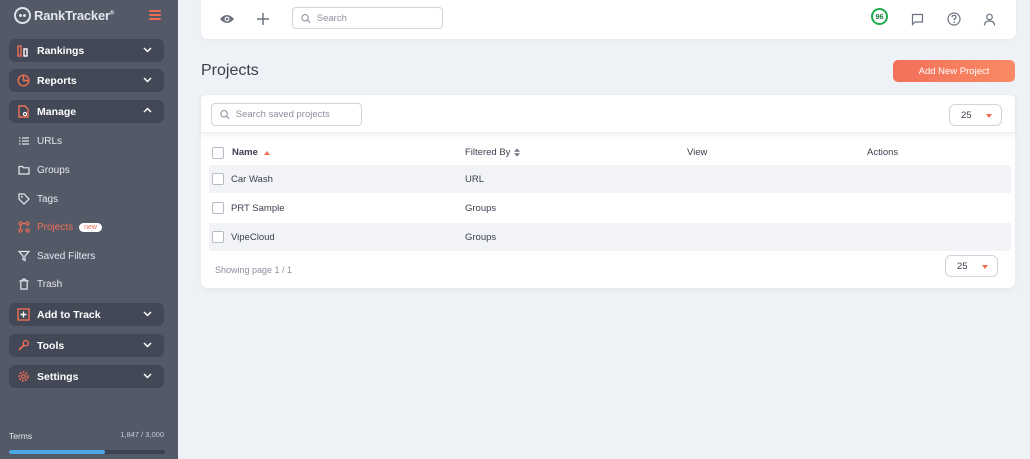  Describe the element at coordinates (954, 19) in the screenshot. I see `help-icon` at that location.